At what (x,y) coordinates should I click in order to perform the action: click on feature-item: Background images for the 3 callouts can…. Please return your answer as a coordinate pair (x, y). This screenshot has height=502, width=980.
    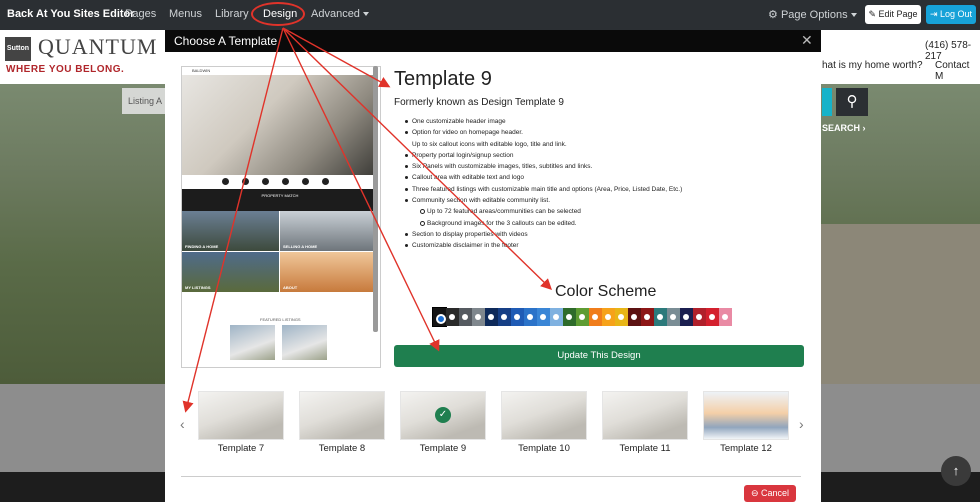
    Looking at the image, I should click on (603, 223).